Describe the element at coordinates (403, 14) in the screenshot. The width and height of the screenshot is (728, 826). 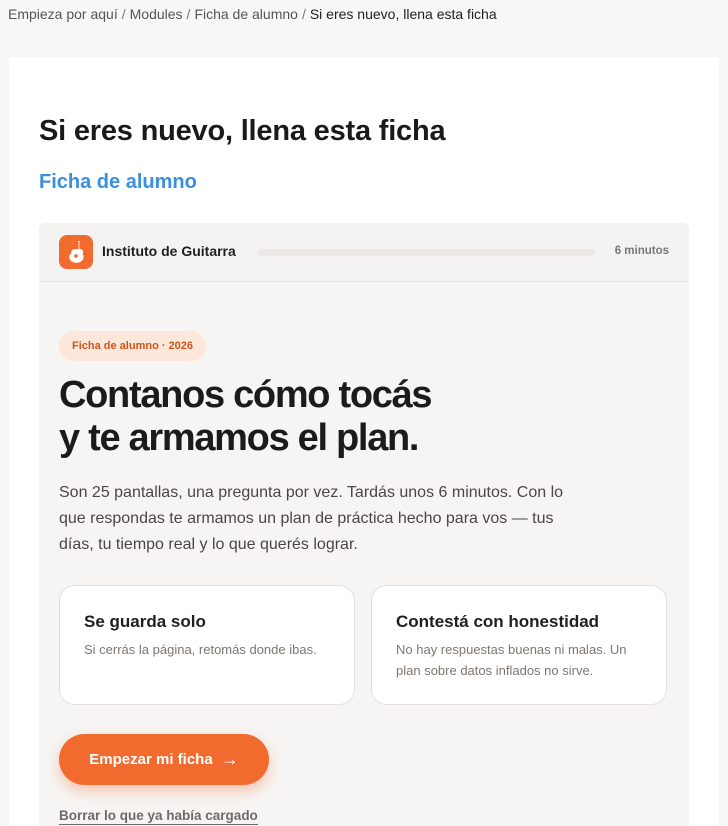
I see `breadcrumb-current: Si eres nuevo, llena esta ficha` at that location.